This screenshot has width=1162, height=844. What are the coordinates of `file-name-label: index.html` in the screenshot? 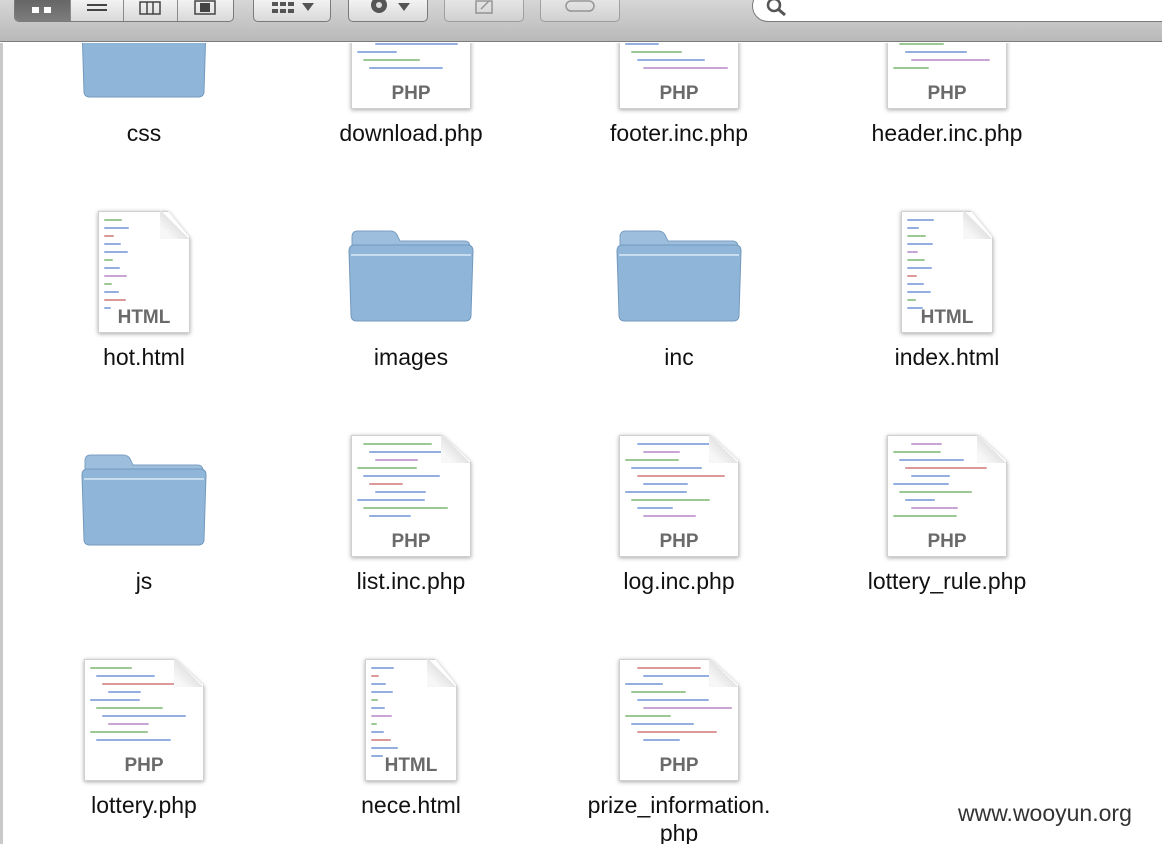 It's located at (947, 357).